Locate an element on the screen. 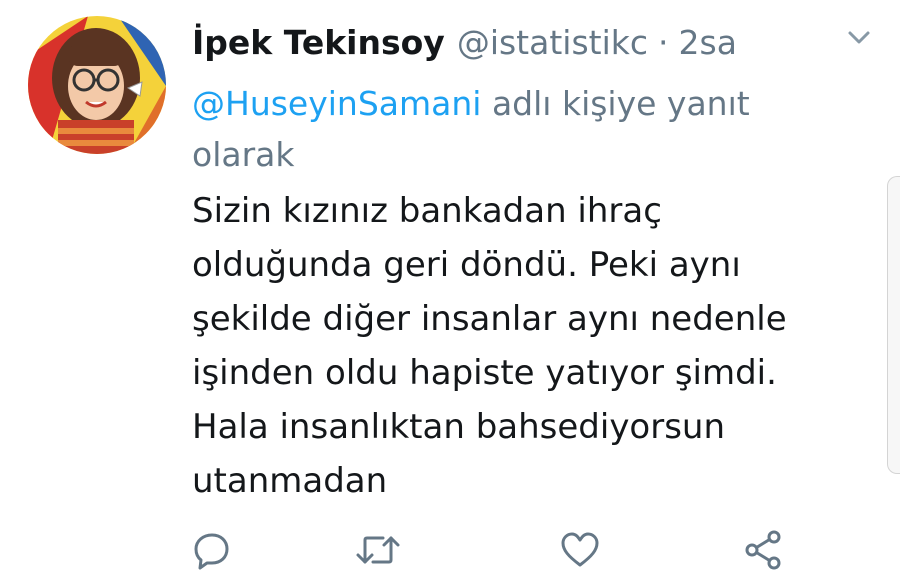 This screenshot has height=585, width=900. avatar is located at coordinates (97, 85).